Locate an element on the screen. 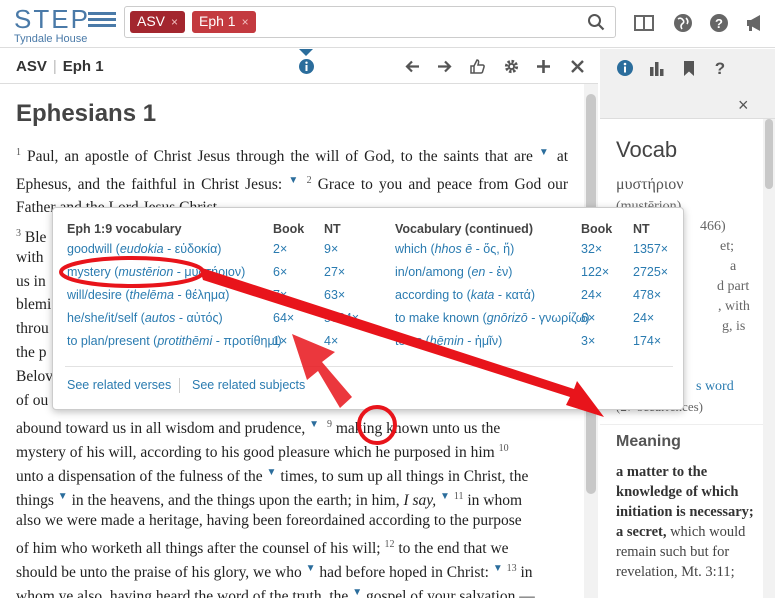 The image size is (775, 598). verse-number: 11 is located at coordinates (459, 496).